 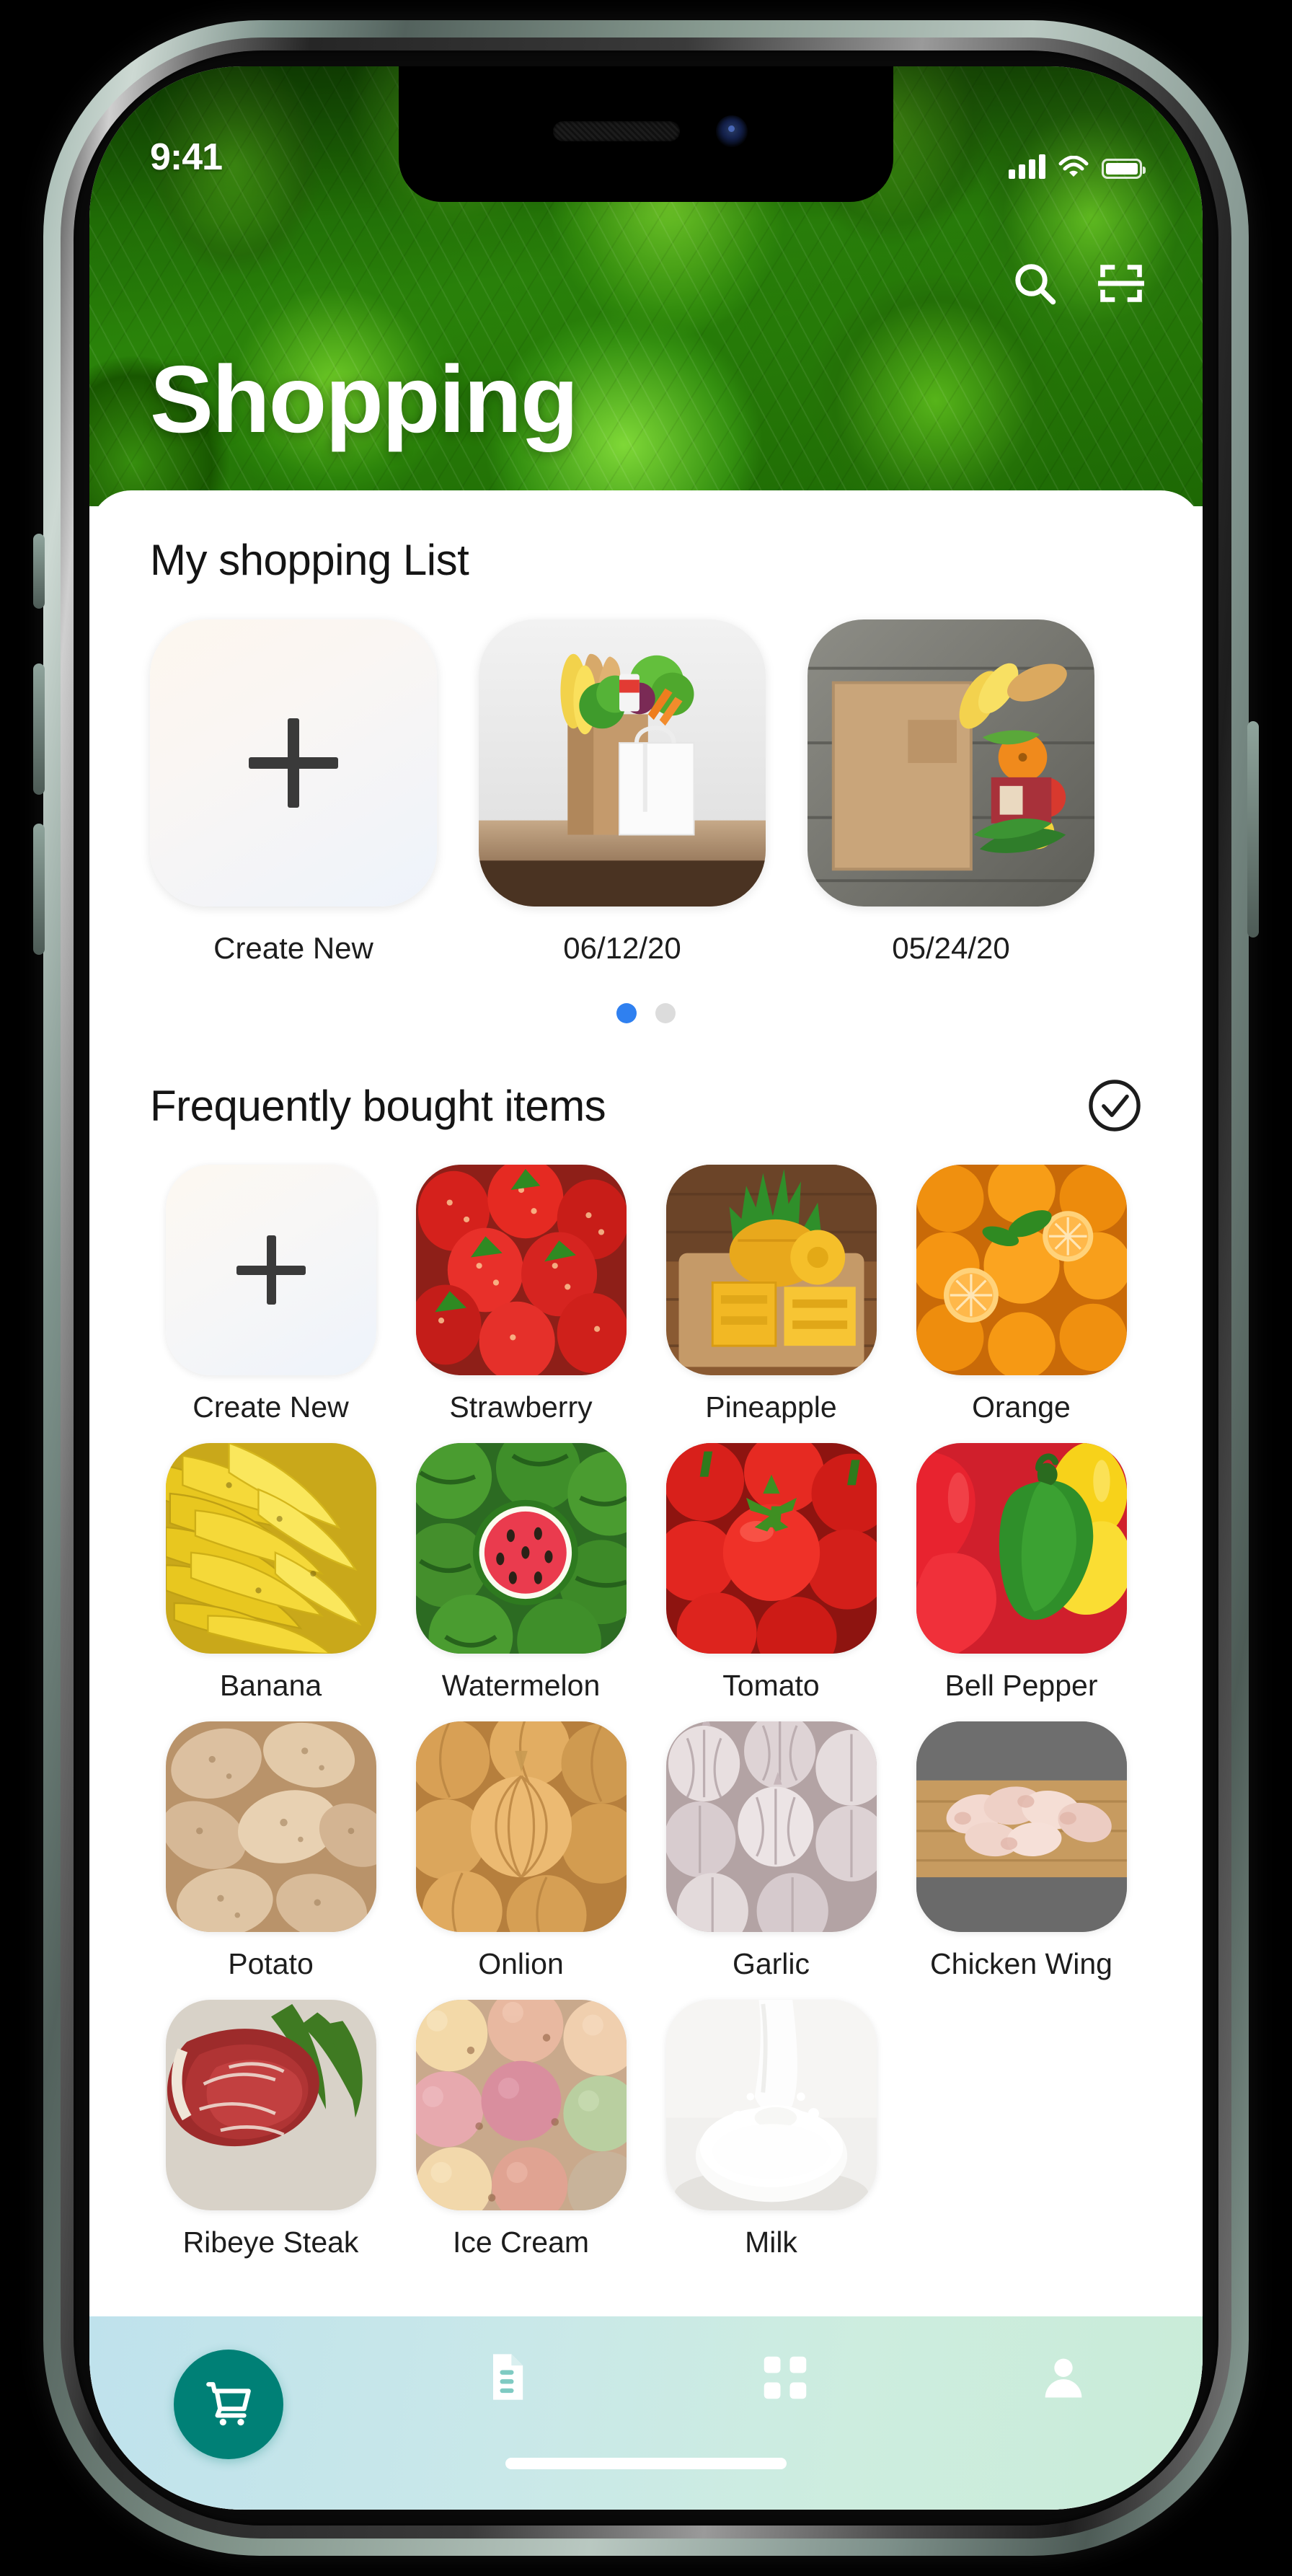 I want to click on grid-item-bell-pepper: Bell Pepper, so click(x=1021, y=1572).